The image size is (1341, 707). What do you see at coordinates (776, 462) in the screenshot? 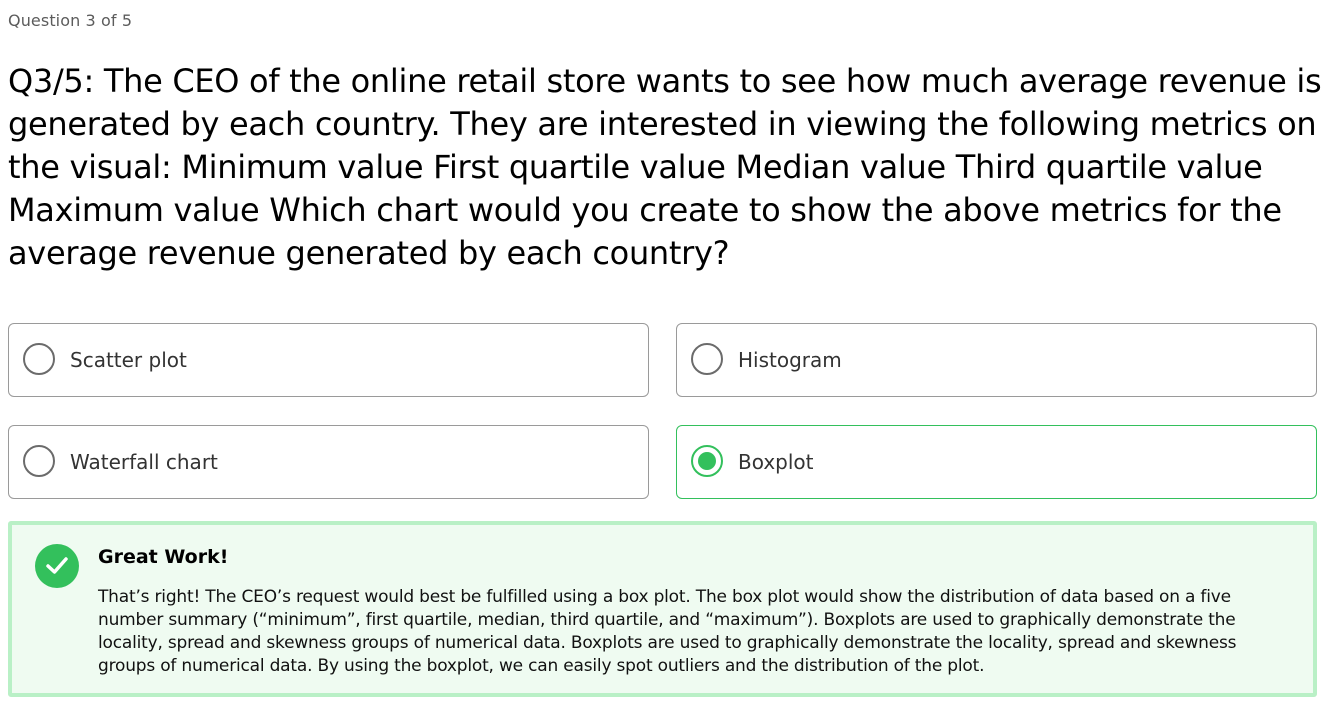
I see `option-label: Boxplot` at bounding box center [776, 462].